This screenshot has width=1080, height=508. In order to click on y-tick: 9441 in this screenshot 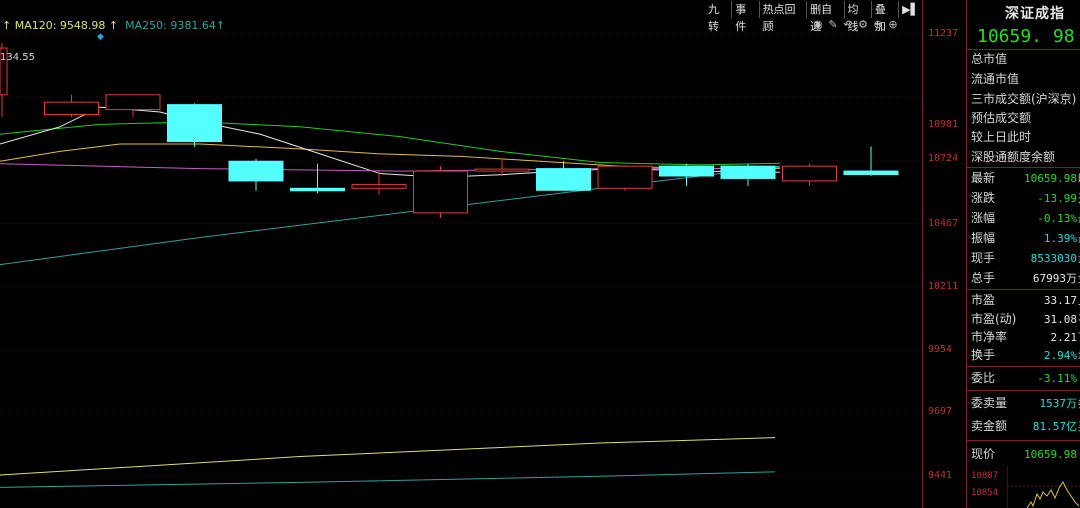, I will do `click(940, 475)`.